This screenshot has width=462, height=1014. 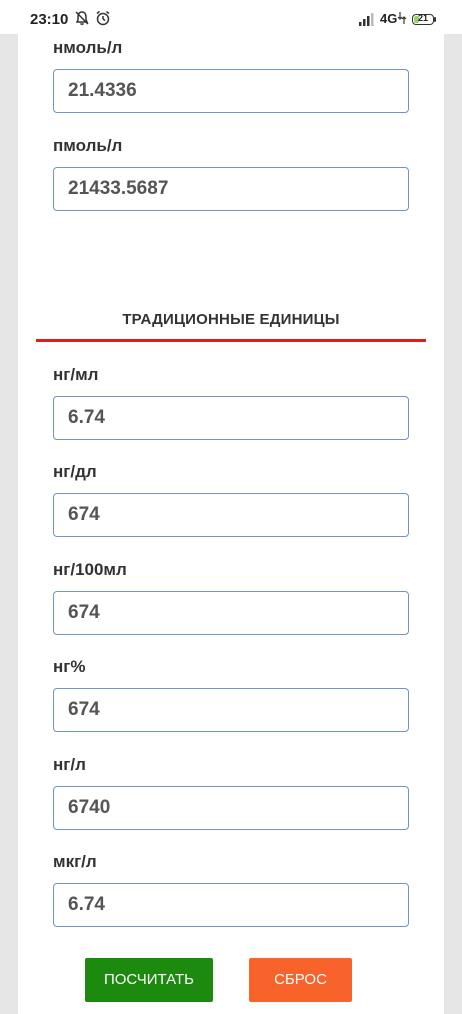 I want to click on label-nmol-l: нмоль/л, so click(x=88, y=47).